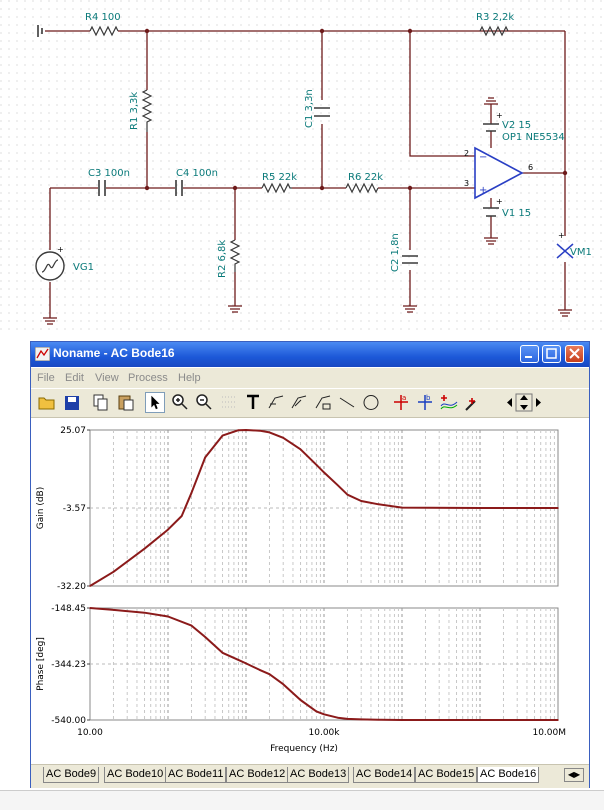 The height and width of the screenshot is (810, 604). What do you see at coordinates (425, 402) in the screenshot?
I see `cursor-b-icon: b` at bounding box center [425, 402].